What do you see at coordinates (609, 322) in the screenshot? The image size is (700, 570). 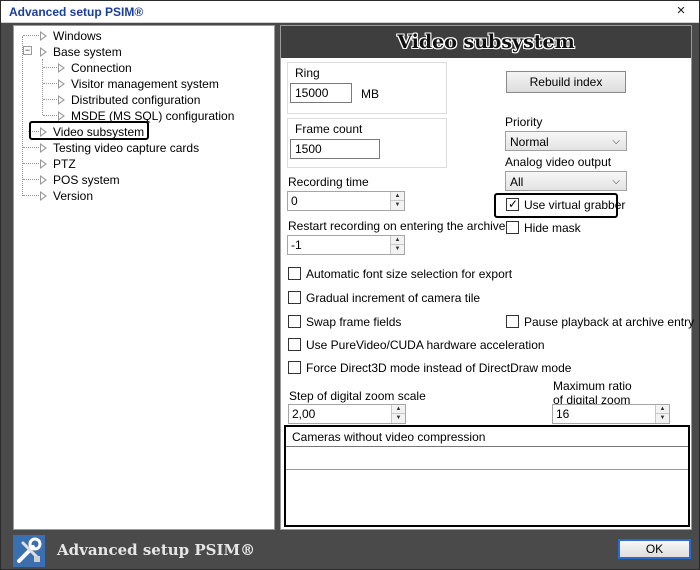 I see `pause-playback-label: Pause playback at archive entry` at bounding box center [609, 322].